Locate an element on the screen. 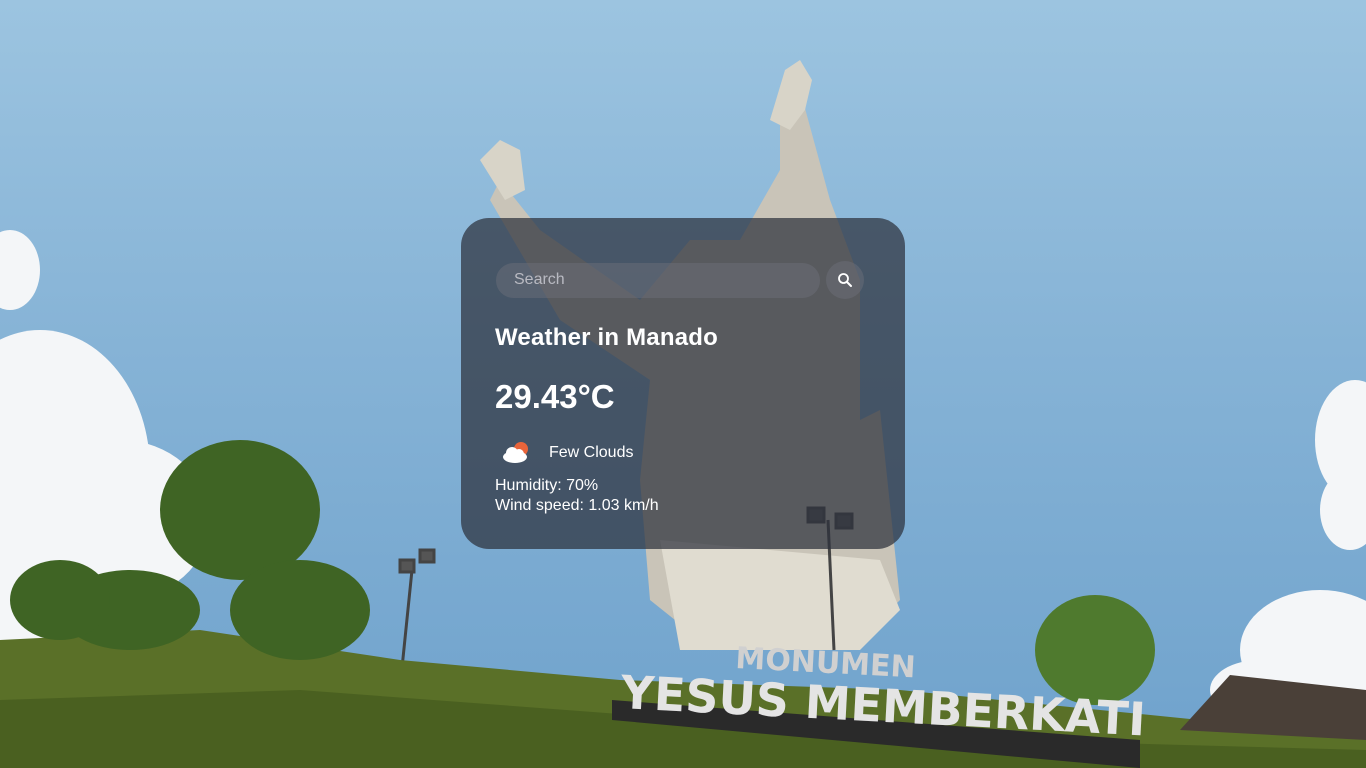  search-bar is located at coordinates (680, 280).